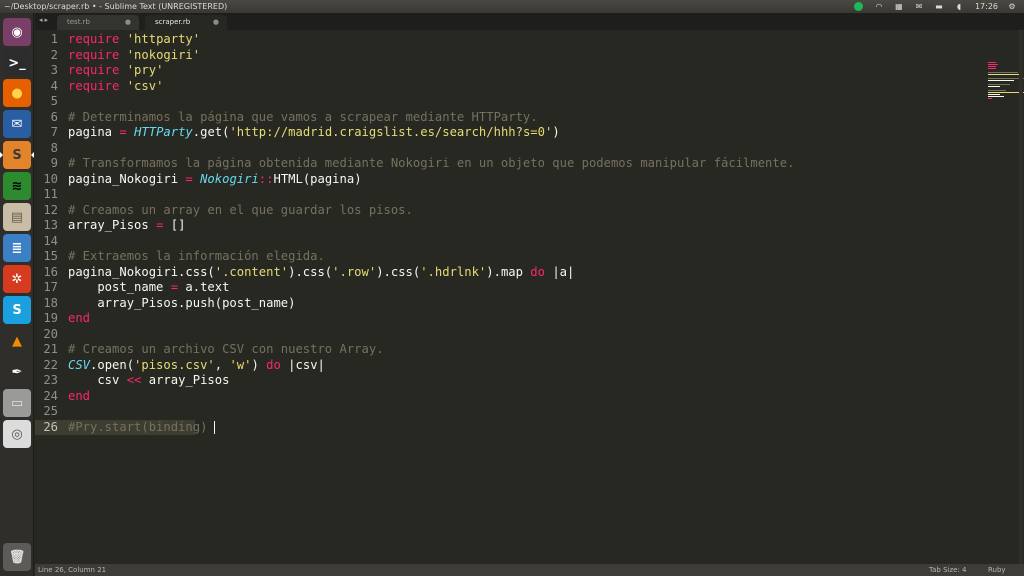 This screenshot has height=576, width=1024. What do you see at coordinates (1012, 6) in the screenshot?
I see `gear-icon: ⚙` at bounding box center [1012, 6].